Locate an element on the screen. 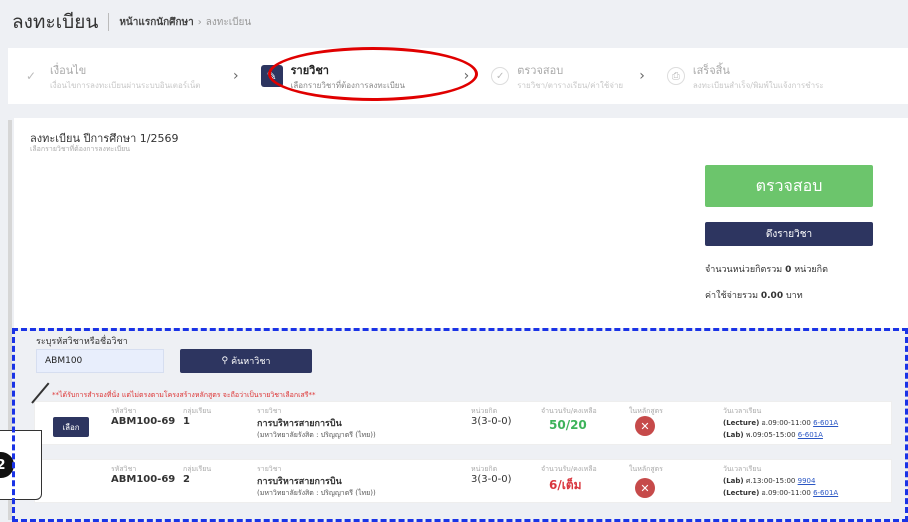 This screenshot has height=522, width=908. search-label: ระบุรหัสวิชาหรือชื่อวิชา is located at coordinates (82, 342).